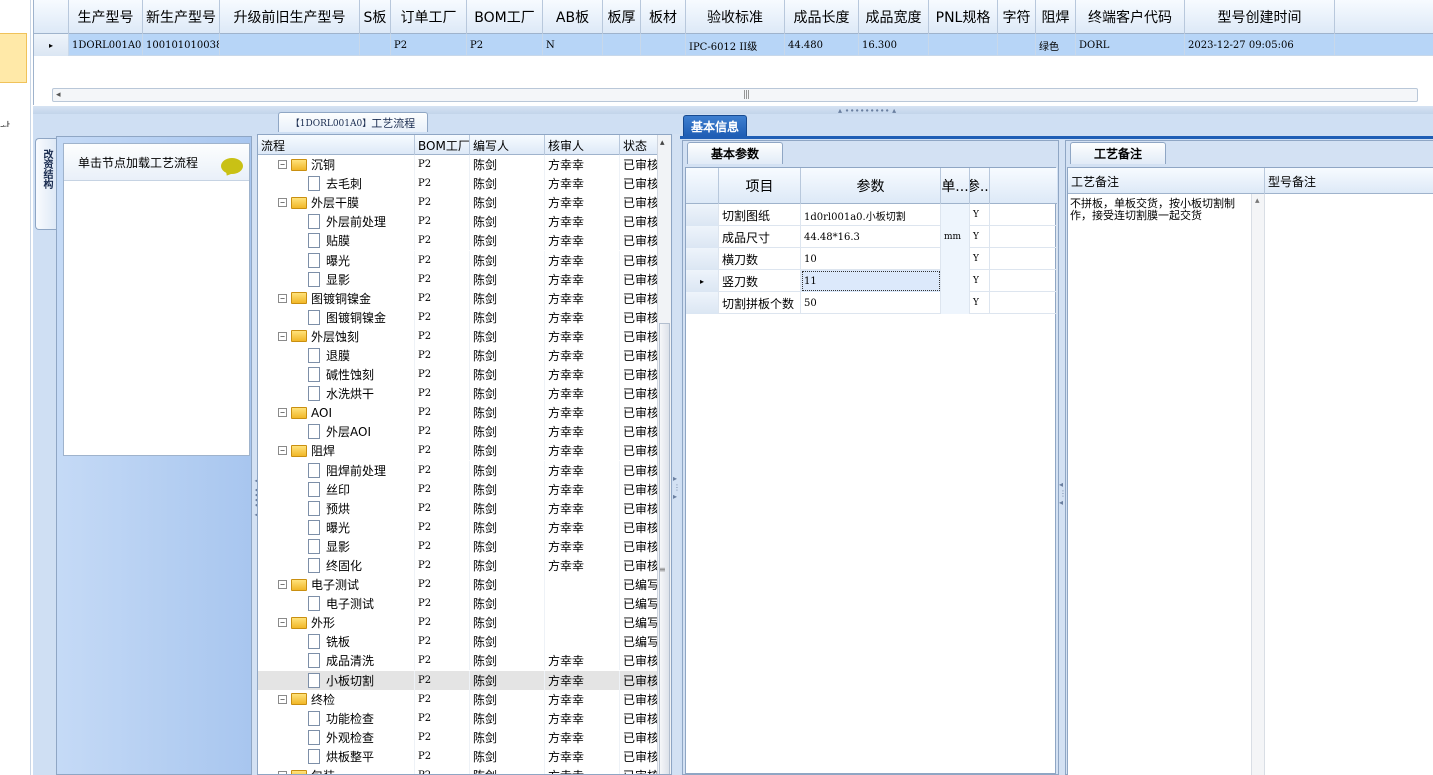 The width and height of the screenshot is (1433, 775). Describe the element at coordinates (1056, 17) in the screenshot. I see `col-header: 阻焊` at that location.